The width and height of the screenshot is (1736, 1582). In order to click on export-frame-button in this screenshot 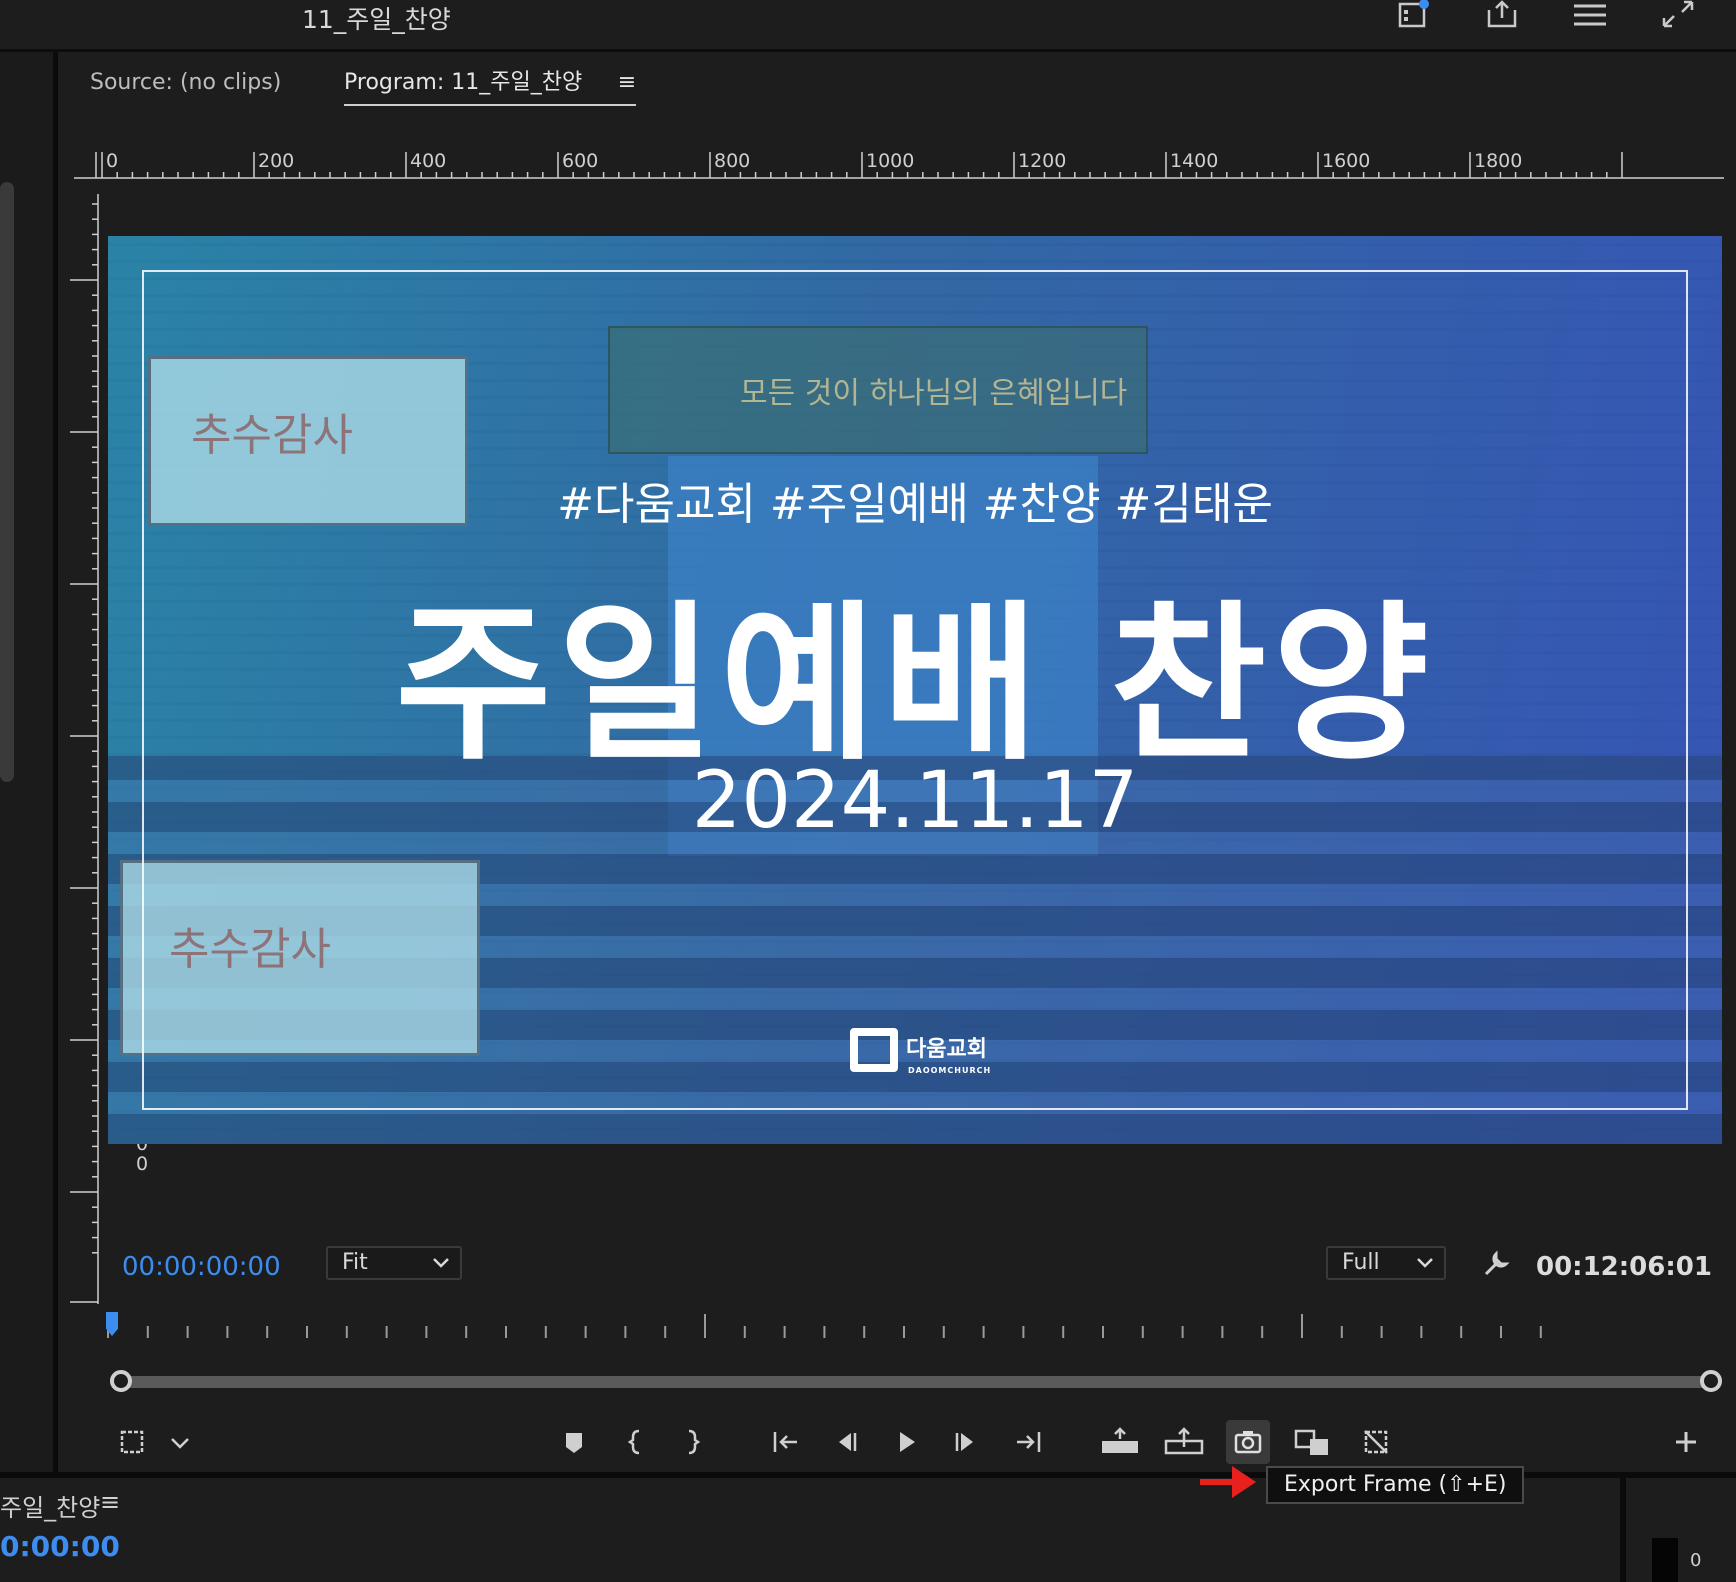, I will do `click(1248, 1442)`.